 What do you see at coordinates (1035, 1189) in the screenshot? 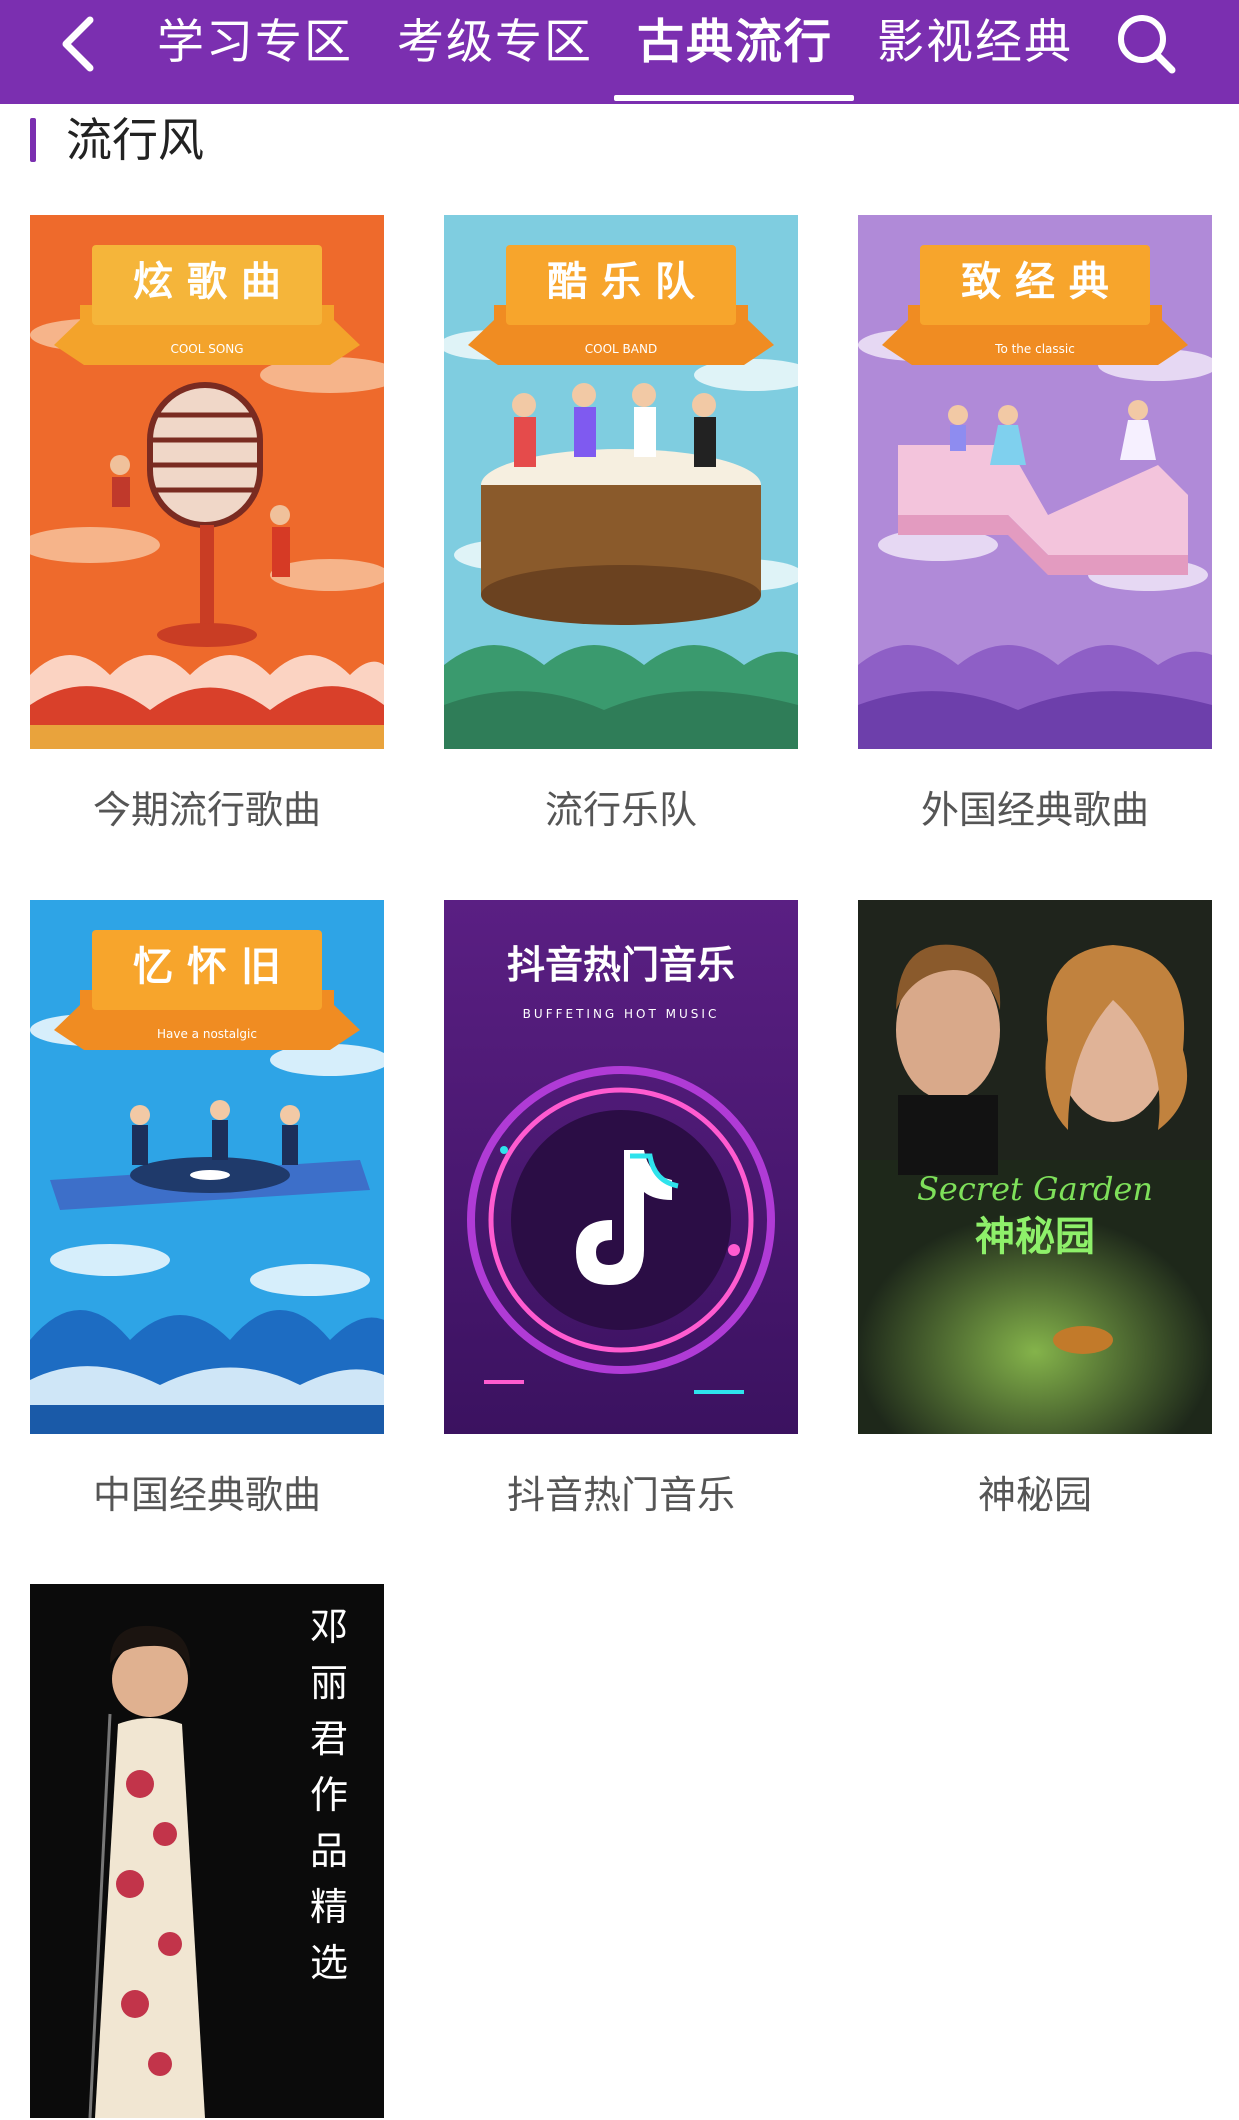
I see `cover-banner-text: Secret Garden` at bounding box center [1035, 1189].